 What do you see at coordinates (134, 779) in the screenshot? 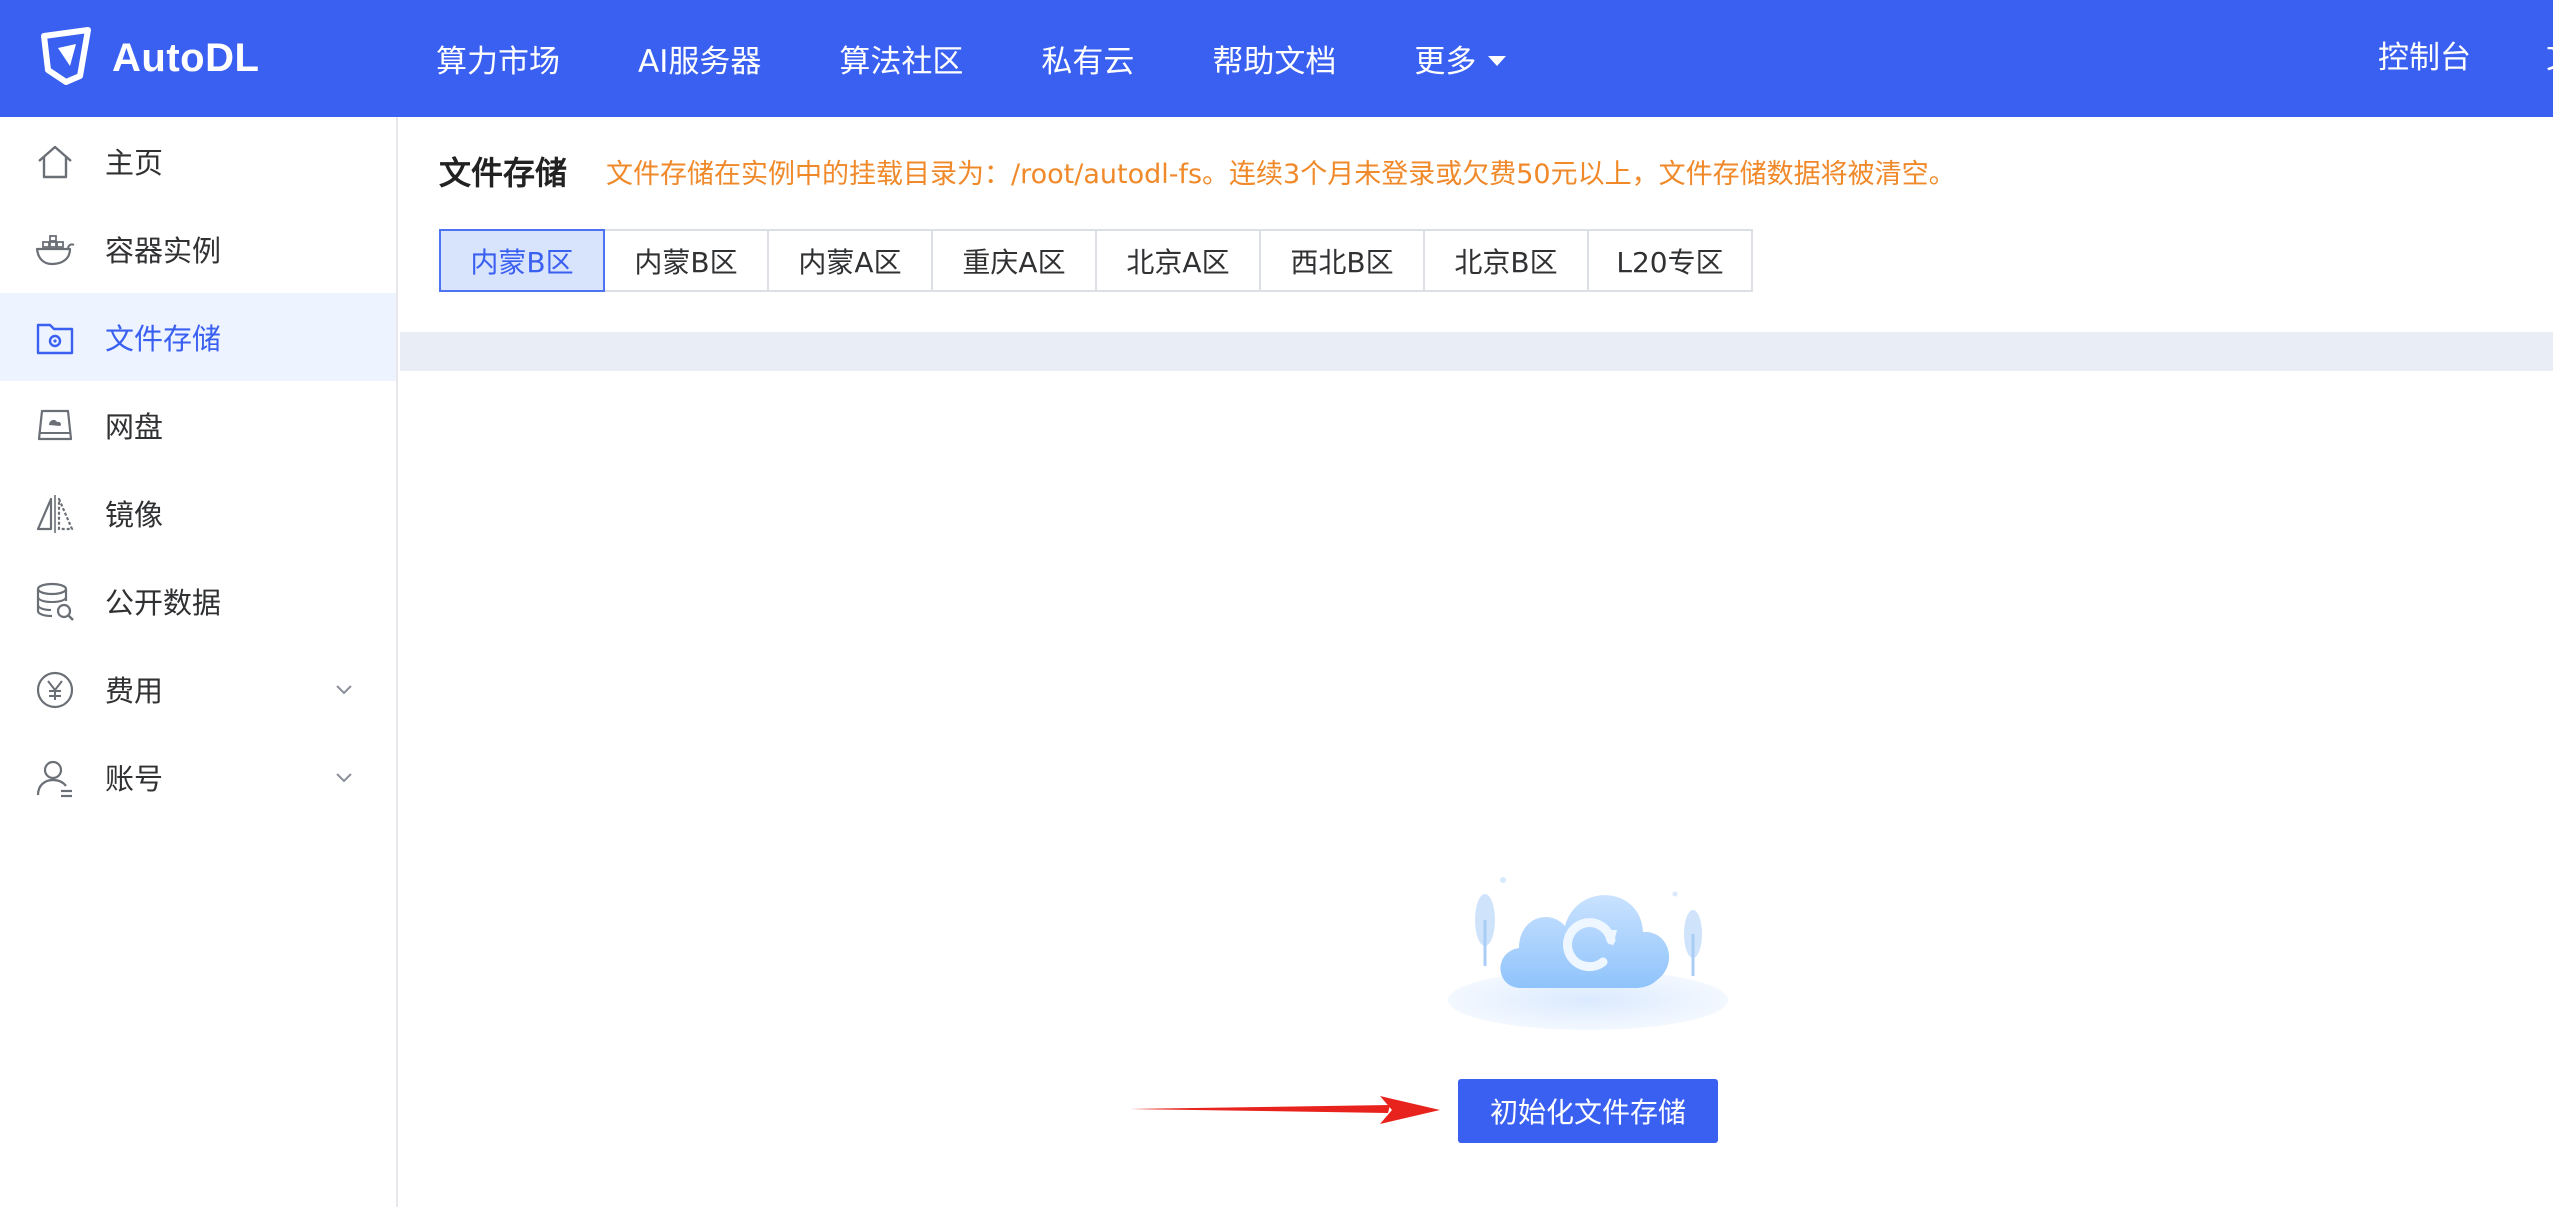
I see `sidebar-item-label: 账号` at bounding box center [134, 779].